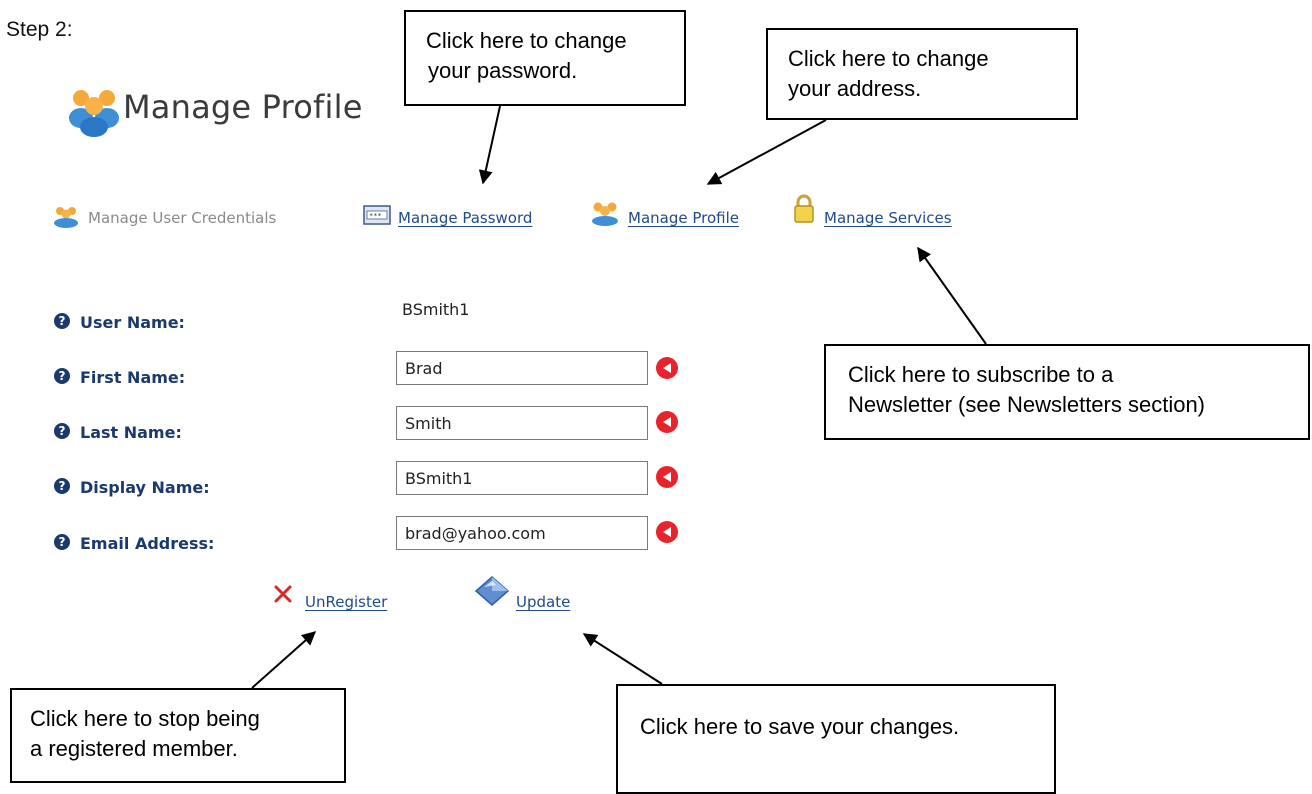 The height and width of the screenshot is (794, 1312). I want to click on nav-manage-services: Manage Services, so click(888, 218).